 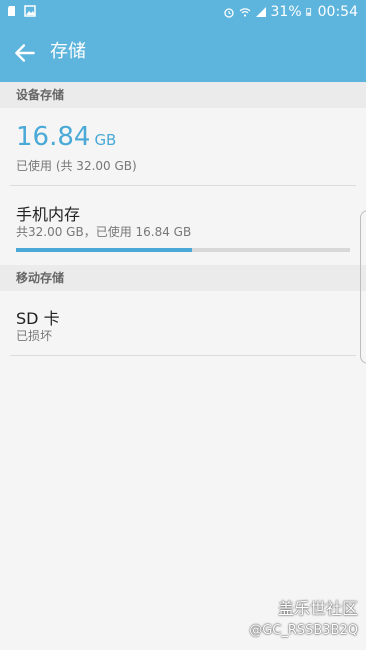 What do you see at coordinates (25, 53) in the screenshot?
I see `back-arrow-icon` at bounding box center [25, 53].